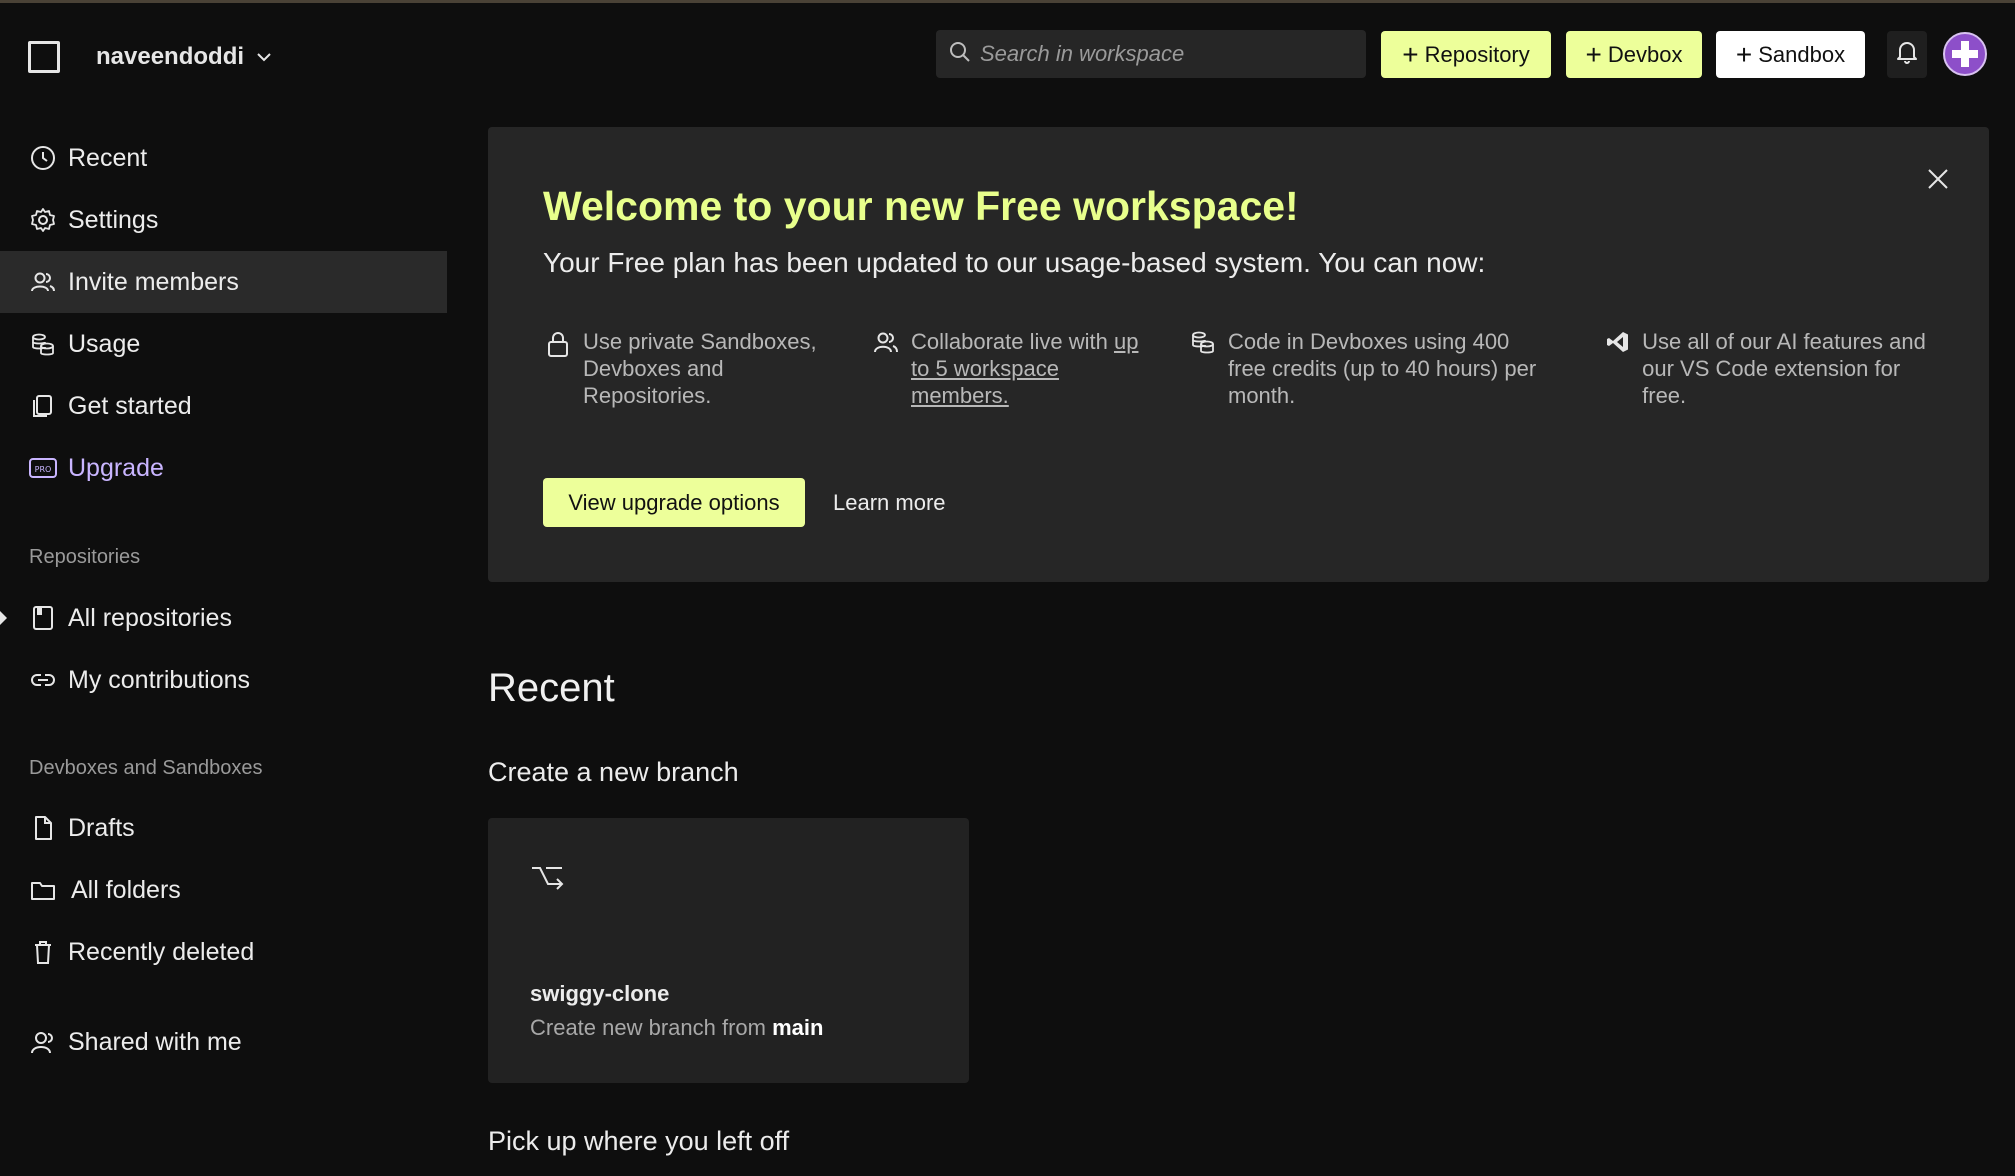  I want to click on sidebar-item-label: Invite members, so click(153, 281).